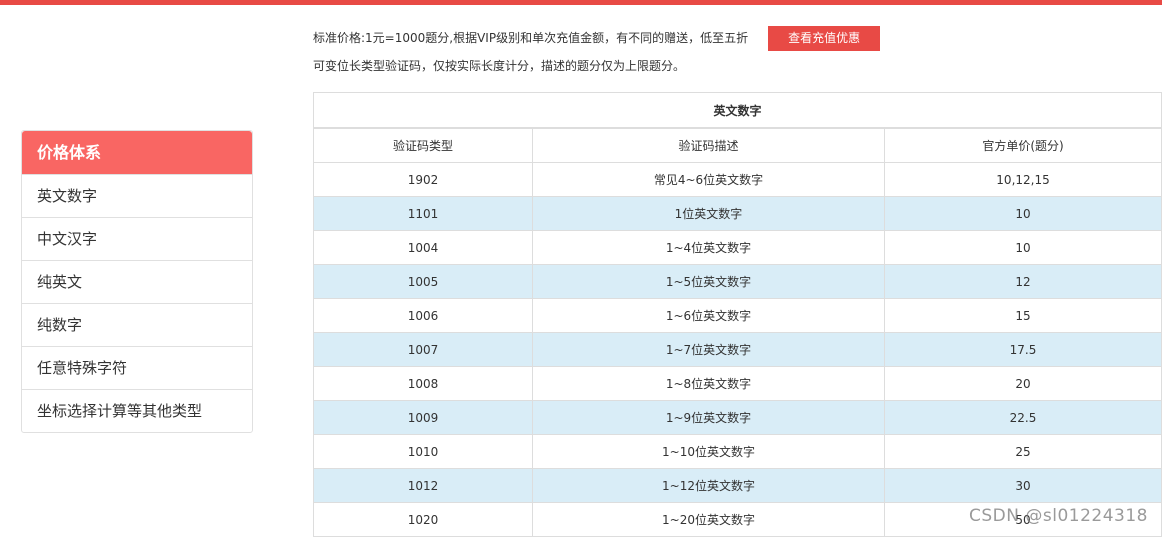 The image size is (1162, 537). What do you see at coordinates (423, 315) in the screenshot?
I see `cell-type: 1006` at bounding box center [423, 315].